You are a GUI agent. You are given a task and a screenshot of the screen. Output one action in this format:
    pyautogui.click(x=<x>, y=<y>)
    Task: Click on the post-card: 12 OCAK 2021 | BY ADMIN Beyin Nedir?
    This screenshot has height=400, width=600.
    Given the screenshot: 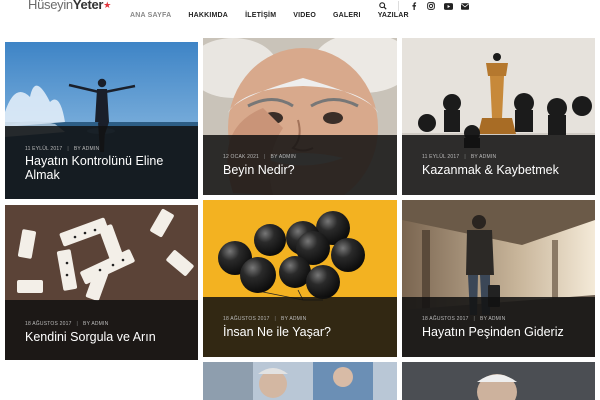 What is the action you would take?
    pyautogui.click(x=300, y=116)
    